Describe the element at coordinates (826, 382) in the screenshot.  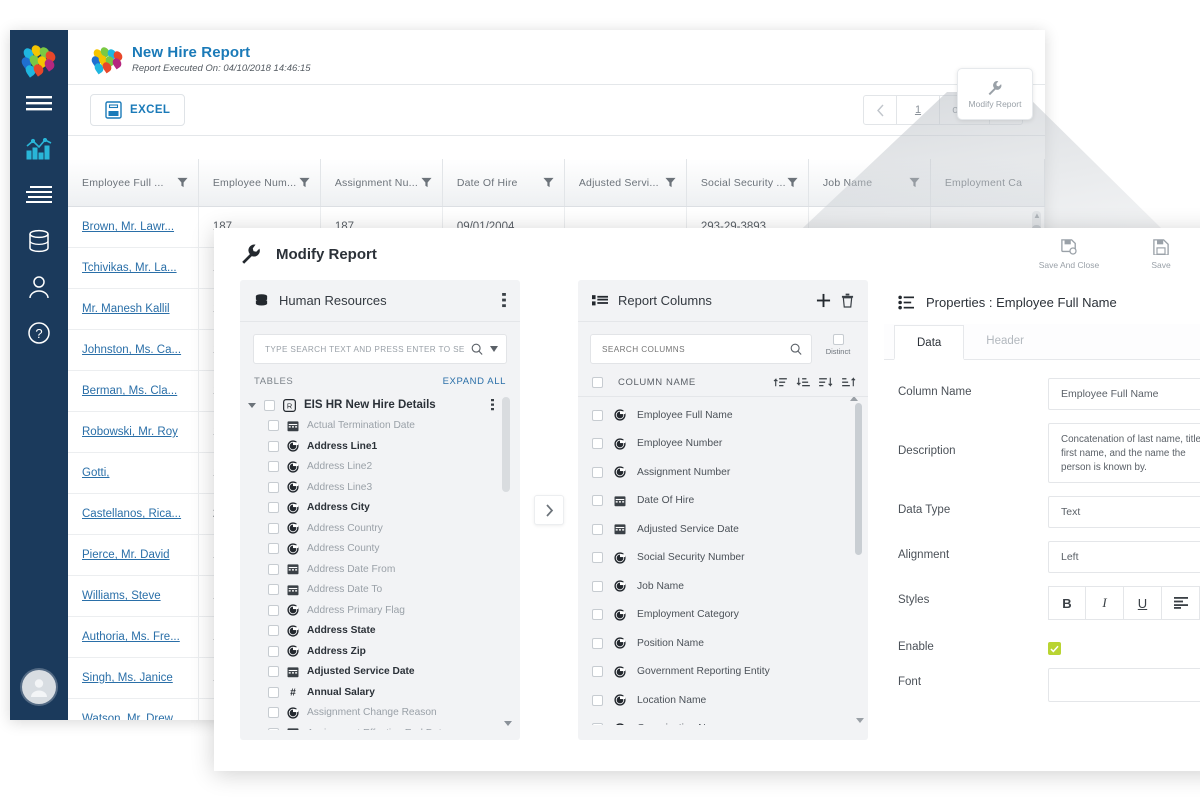
I see `sort-asc-icon` at that location.